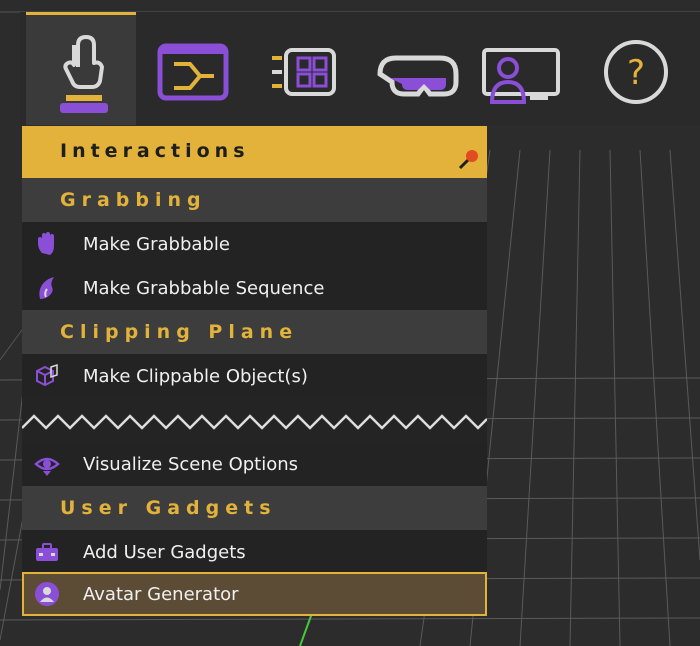 Image resolution: width=700 pixels, height=646 pixels. I want to click on help-icon: ?, so click(643, 68).